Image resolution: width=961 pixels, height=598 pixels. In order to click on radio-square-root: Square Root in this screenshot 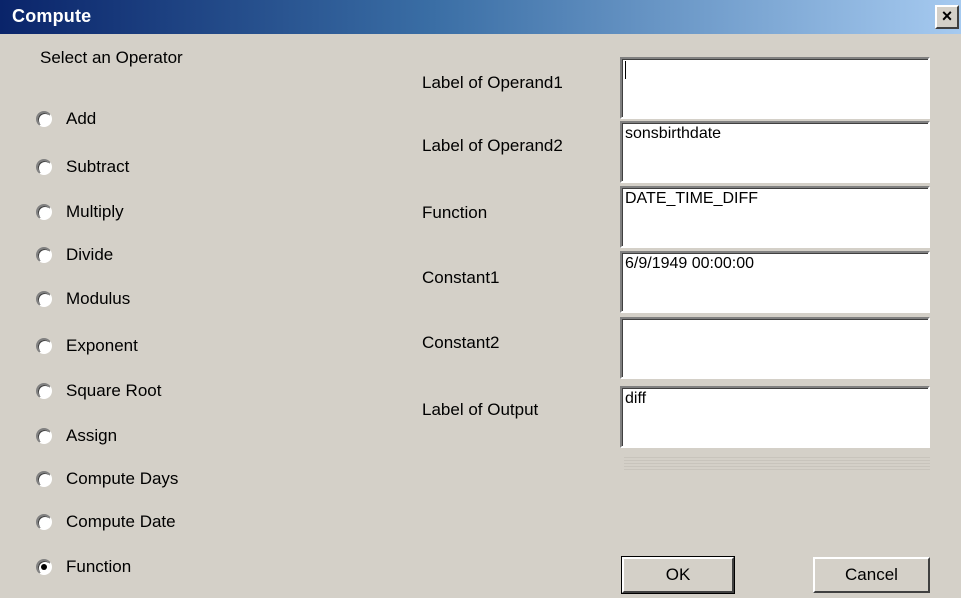, I will do `click(98, 391)`.